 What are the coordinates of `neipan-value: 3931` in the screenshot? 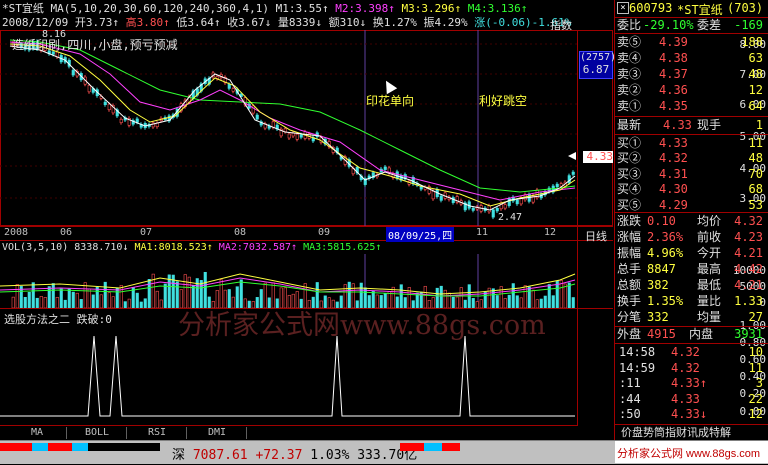 It's located at (748, 334).